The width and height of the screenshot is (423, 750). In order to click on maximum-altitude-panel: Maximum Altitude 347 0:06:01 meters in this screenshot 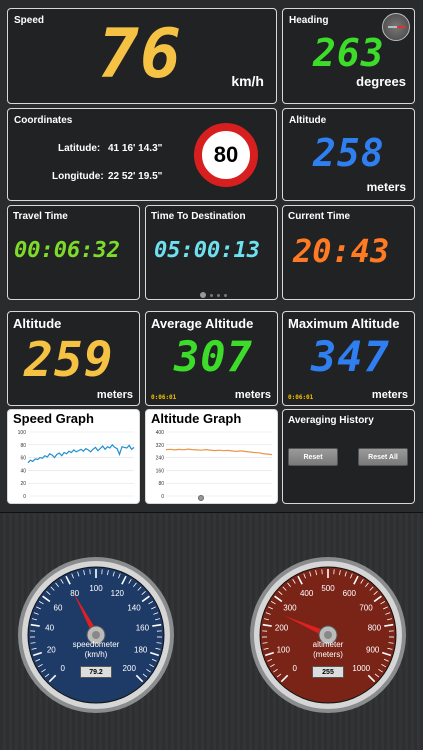, I will do `click(348, 358)`.